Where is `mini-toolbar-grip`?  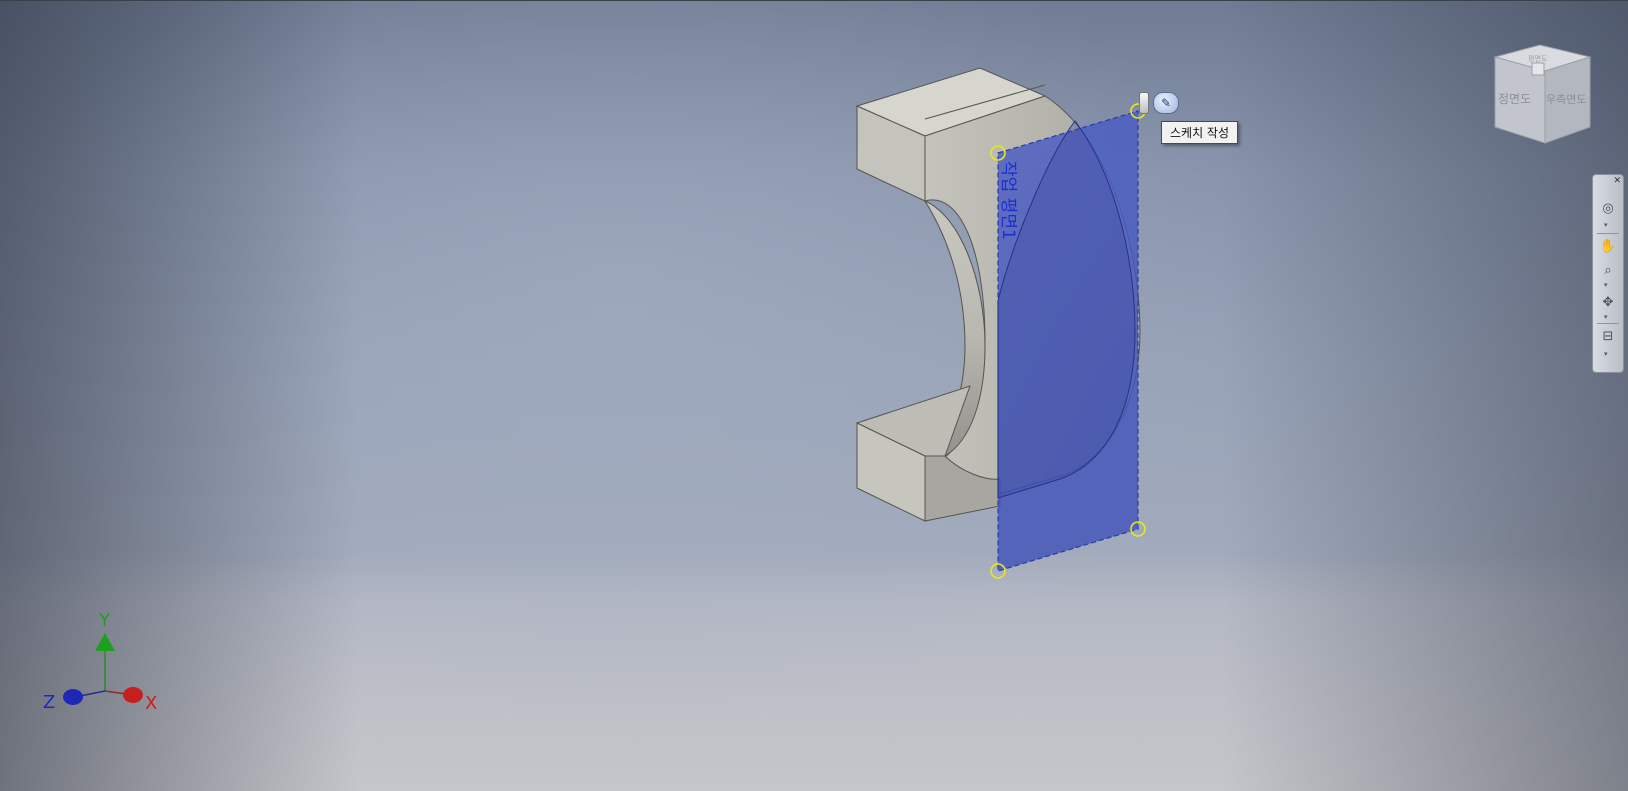
mini-toolbar-grip is located at coordinates (1144, 103).